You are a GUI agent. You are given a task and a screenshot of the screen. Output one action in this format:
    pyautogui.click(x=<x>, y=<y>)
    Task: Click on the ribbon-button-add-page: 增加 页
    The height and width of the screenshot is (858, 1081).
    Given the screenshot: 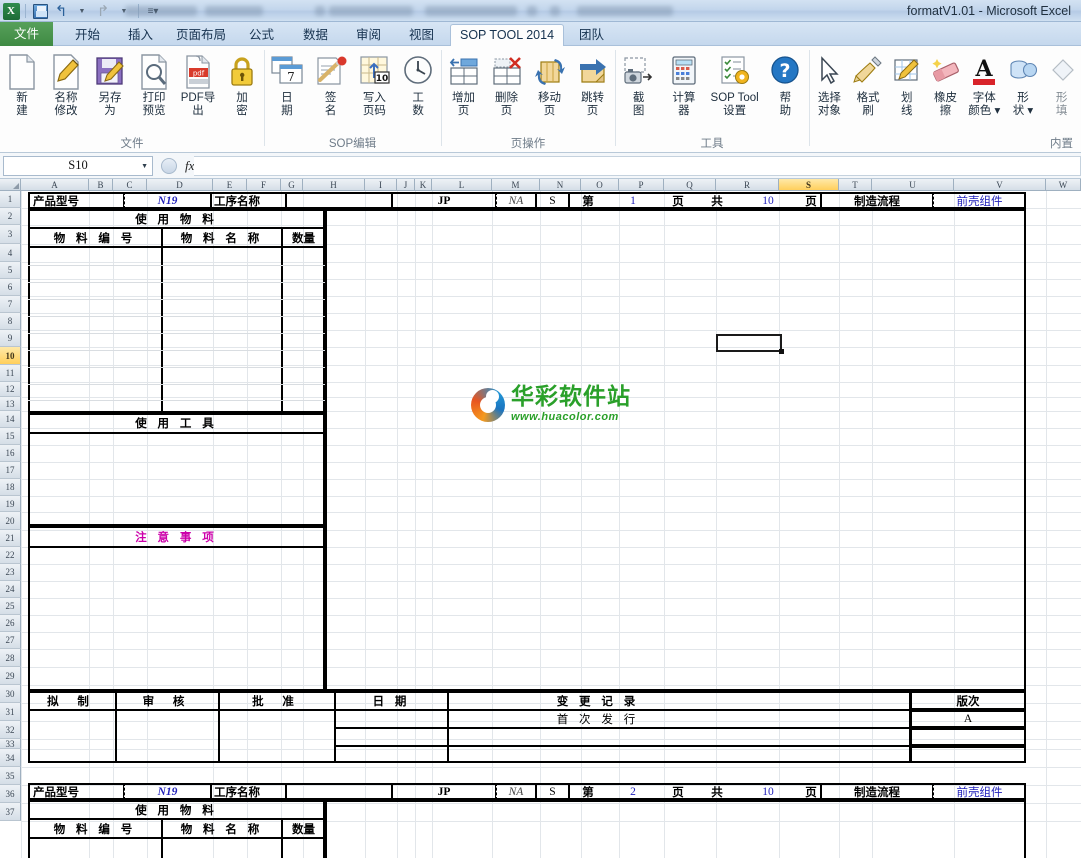 What is the action you would take?
    pyautogui.click(x=463, y=84)
    